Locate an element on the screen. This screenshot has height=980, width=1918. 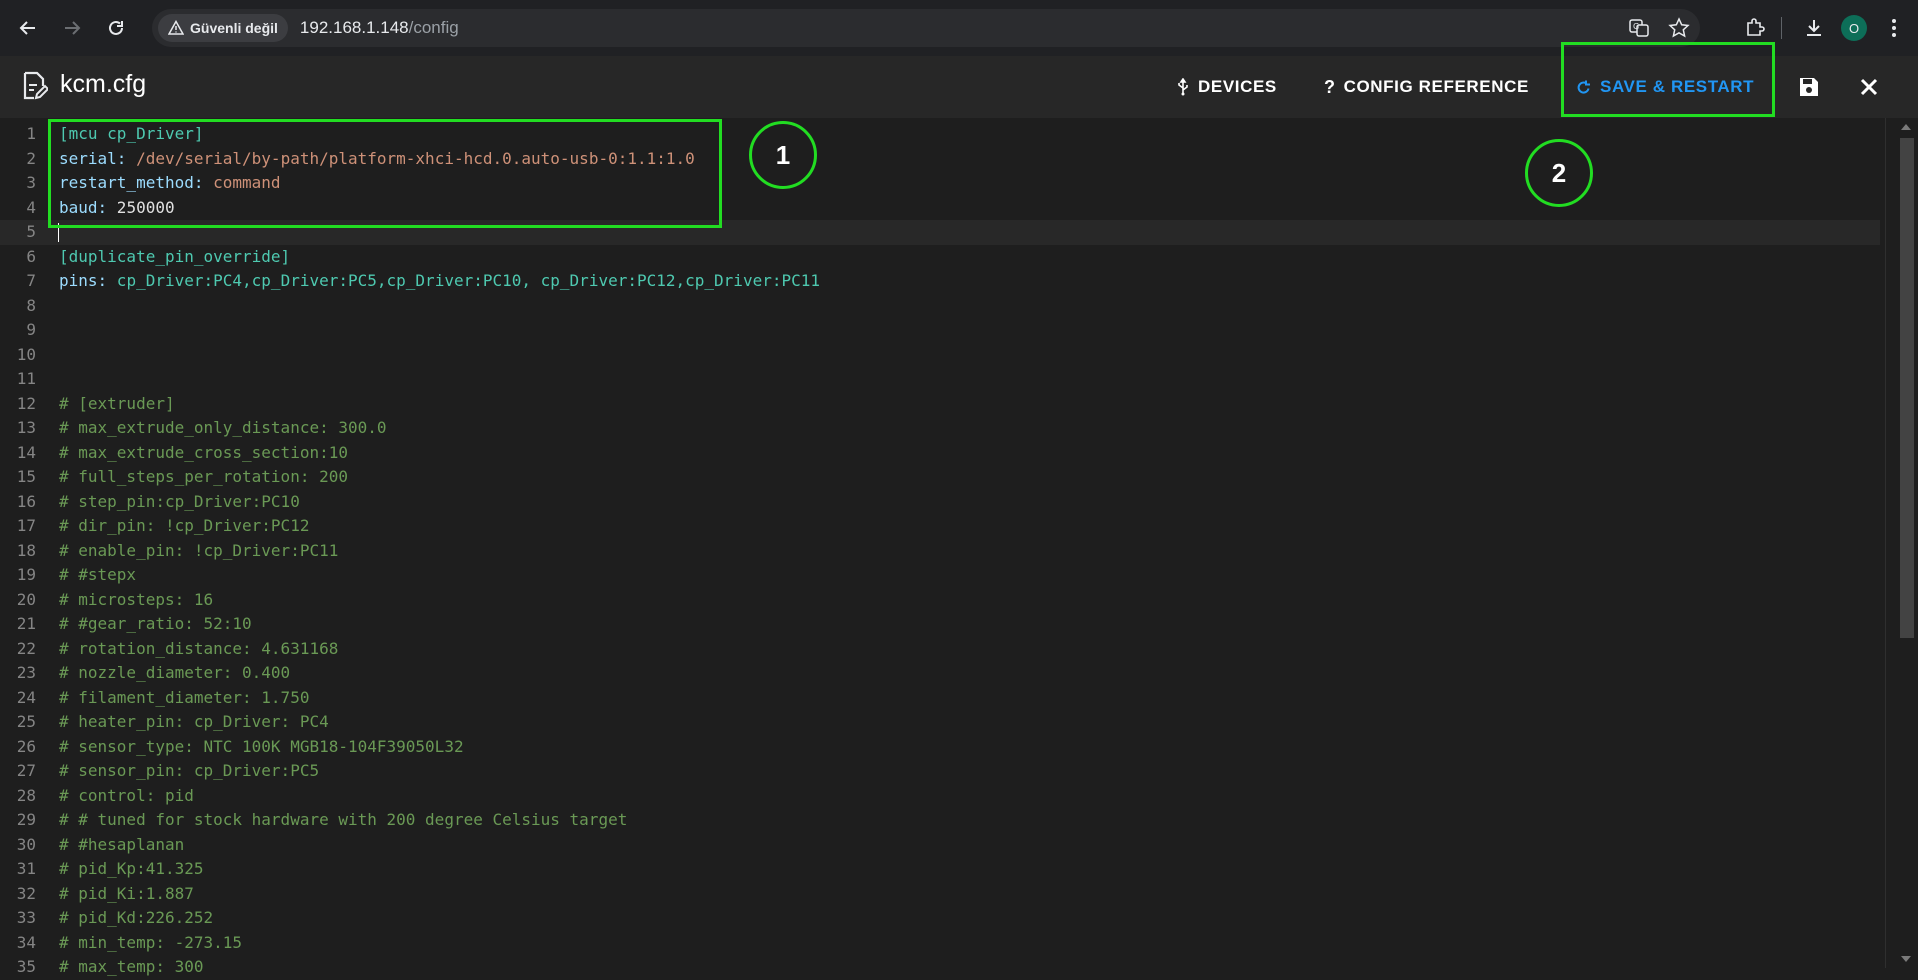
address-bar: Güvenli değil 192.168.1.148/config G is located at coordinates (926, 28).